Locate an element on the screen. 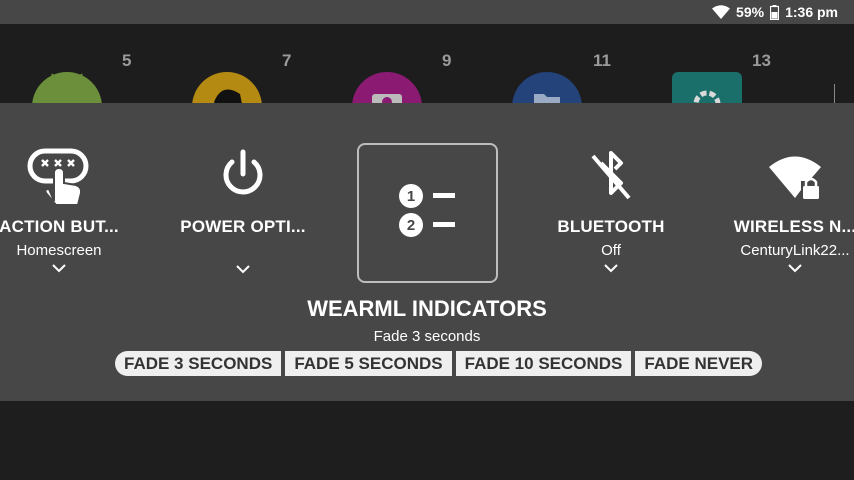  app-number: 11 is located at coordinates (602, 60).